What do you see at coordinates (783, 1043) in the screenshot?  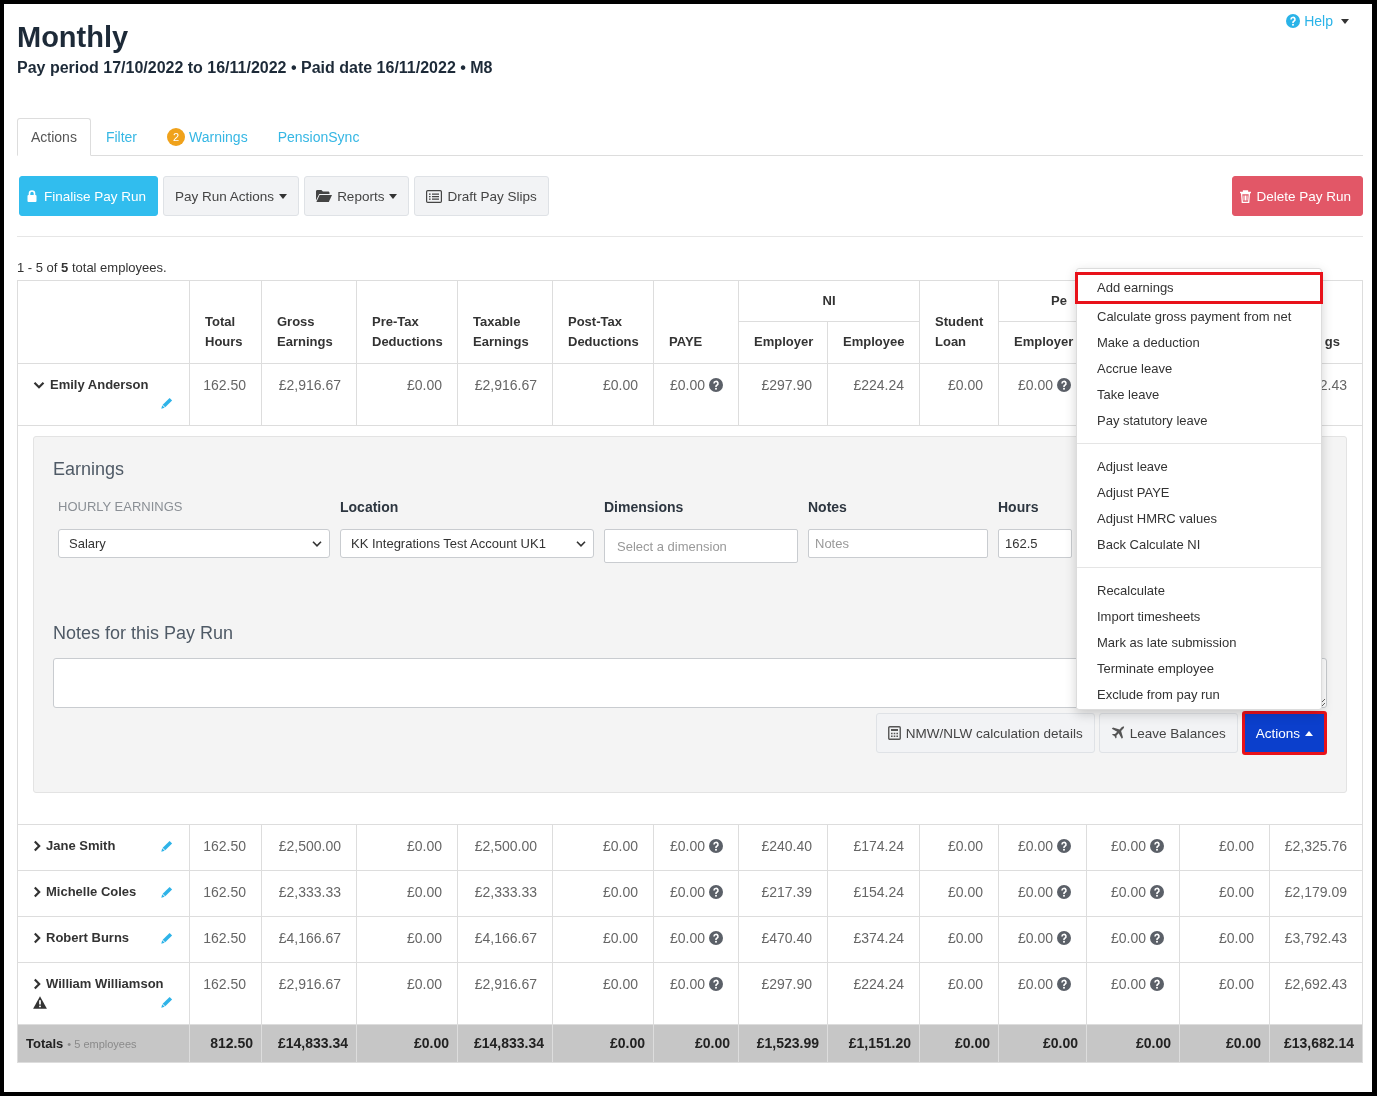 I see `total-cell: £1,523.99` at bounding box center [783, 1043].